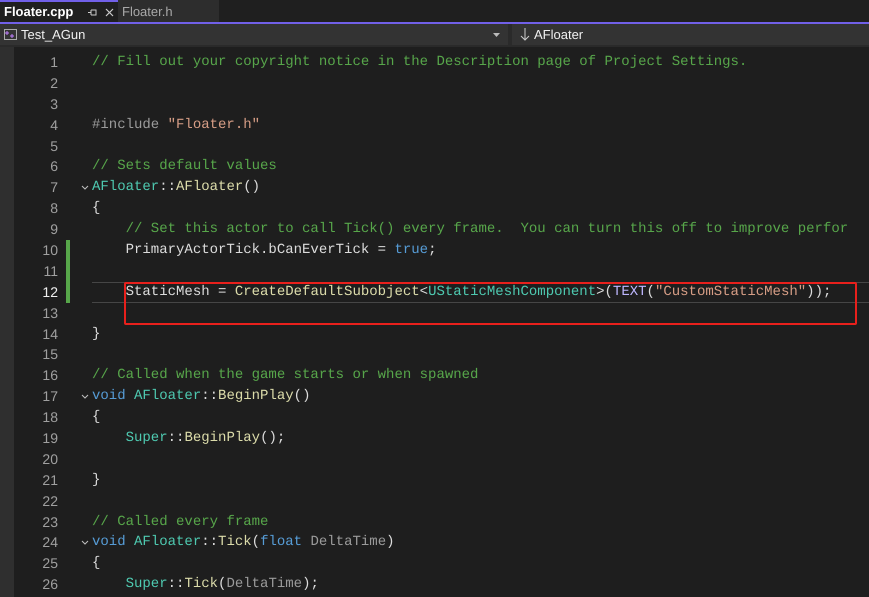  What do you see at coordinates (49, 334) in the screenshot?
I see `line-number: 14` at bounding box center [49, 334].